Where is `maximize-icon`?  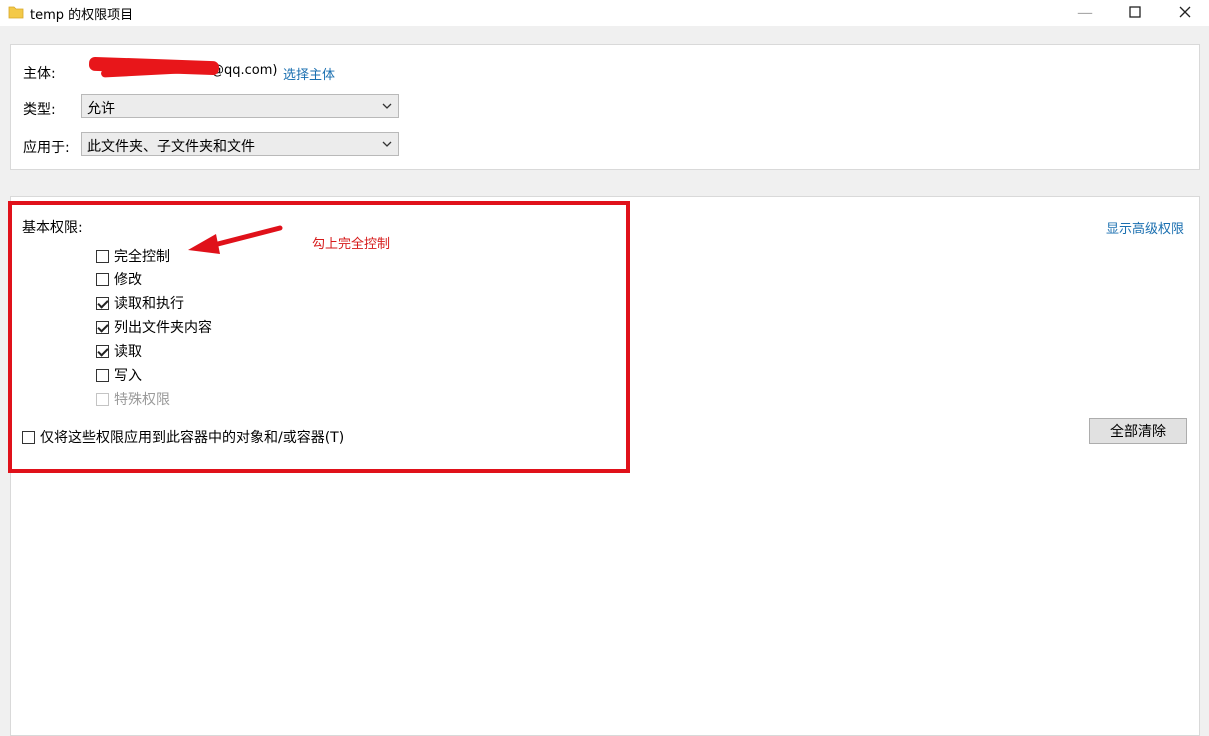 maximize-icon is located at coordinates (1135, 12).